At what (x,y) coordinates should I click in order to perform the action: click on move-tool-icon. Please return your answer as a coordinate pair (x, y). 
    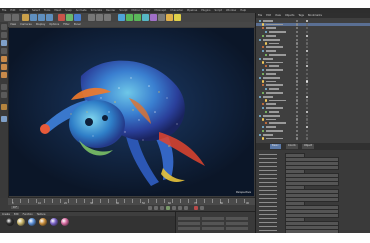
    Looking at the image, I should click on (33, 17).